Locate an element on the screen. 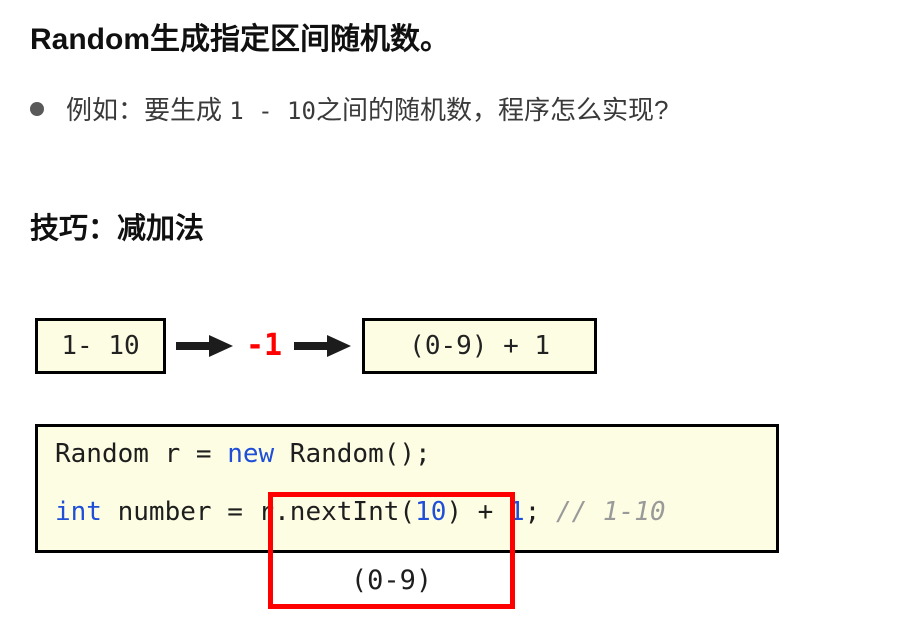 This screenshot has width=903, height=631. bullet-range-value: 1 - 10 is located at coordinates (272, 111).